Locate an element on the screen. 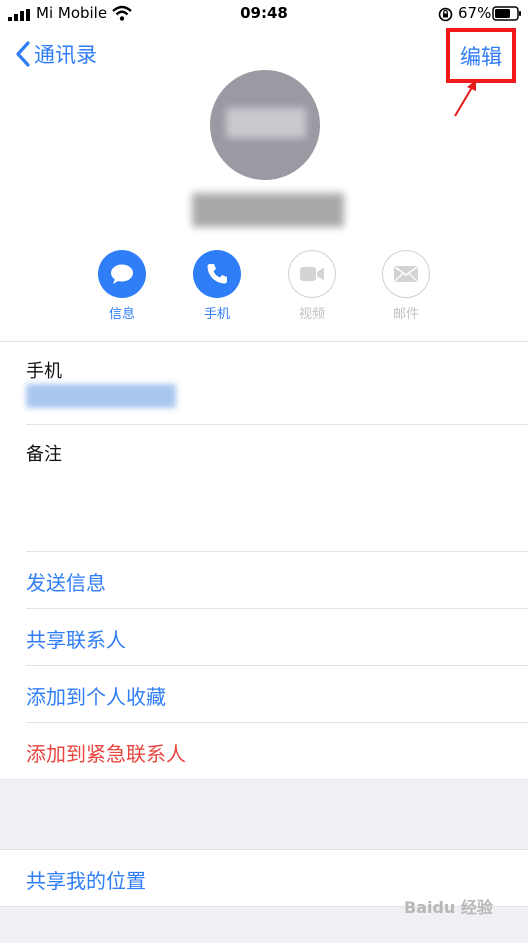 The height and width of the screenshot is (943, 528). rotation-lock-icon is located at coordinates (445, 14).